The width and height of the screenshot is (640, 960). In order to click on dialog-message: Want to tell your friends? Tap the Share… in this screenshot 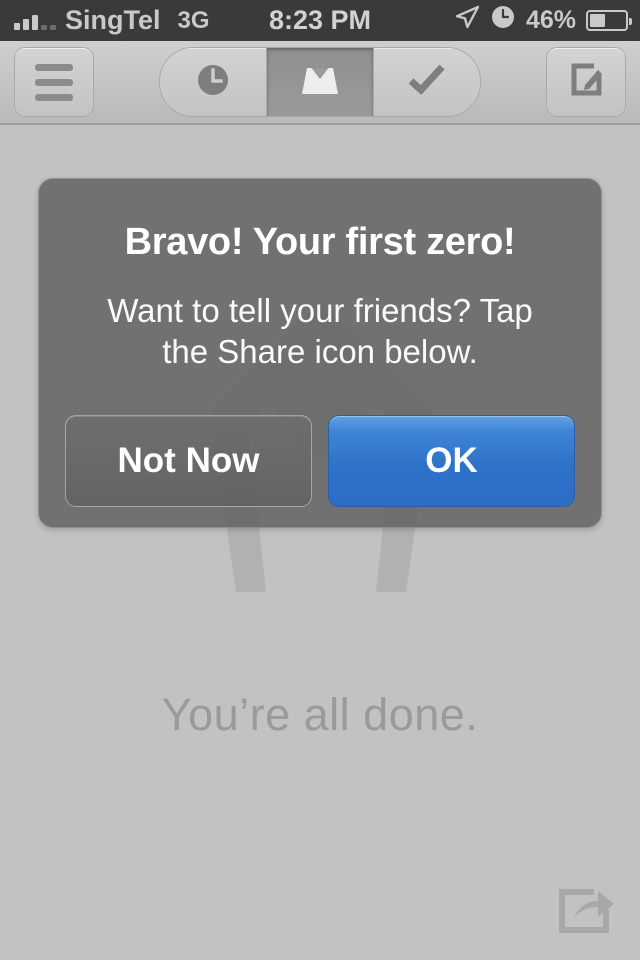, I will do `click(320, 331)`.